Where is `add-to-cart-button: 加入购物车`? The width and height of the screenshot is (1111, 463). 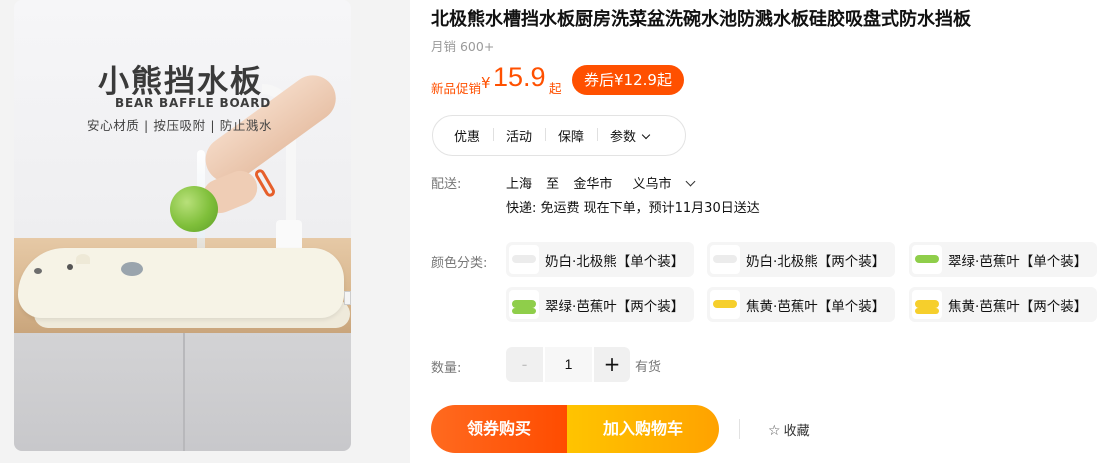 add-to-cart-button: 加入购物车 is located at coordinates (643, 429).